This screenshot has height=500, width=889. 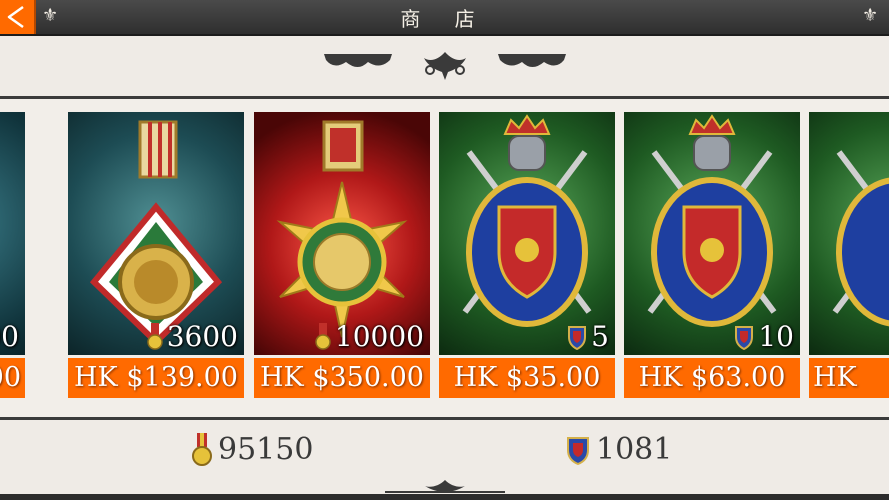 I want to click on item-quantity: 10000, so click(x=369, y=337).